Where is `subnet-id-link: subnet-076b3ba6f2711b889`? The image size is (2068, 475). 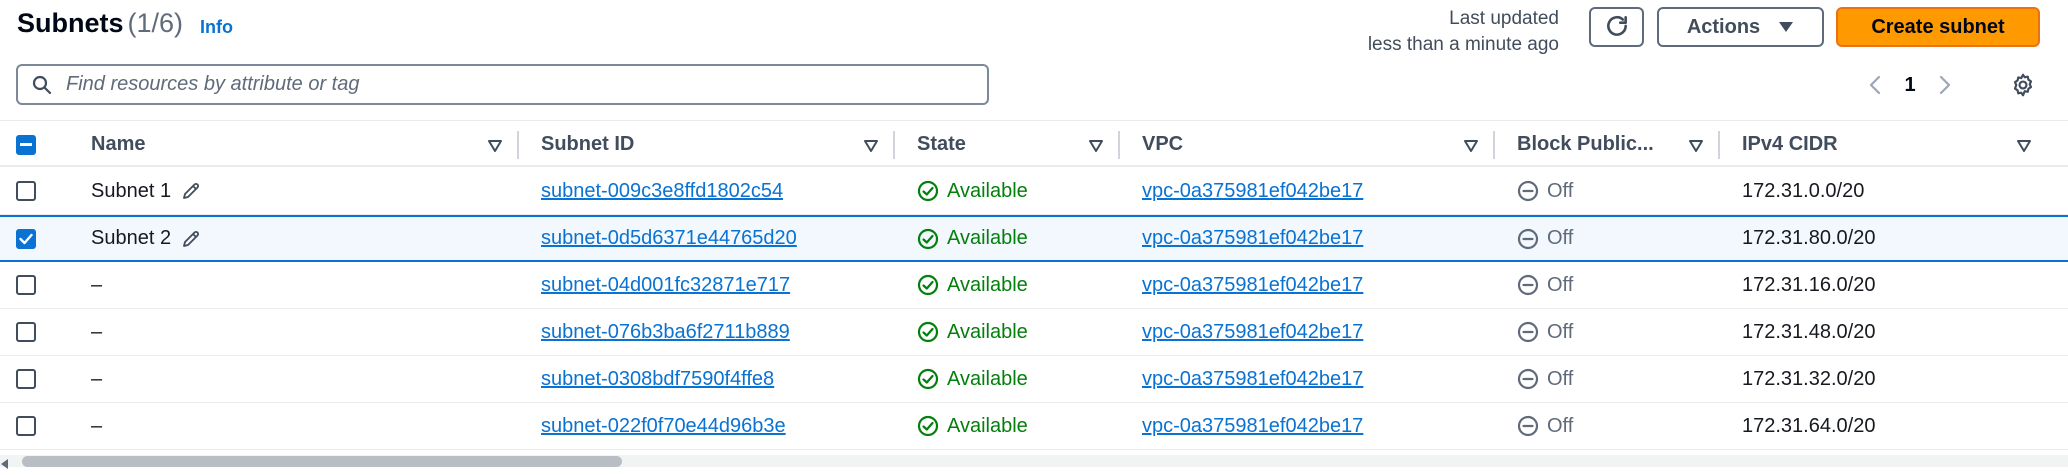
subnet-id-link: subnet-076b3ba6f2711b889 is located at coordinates (665, 332).